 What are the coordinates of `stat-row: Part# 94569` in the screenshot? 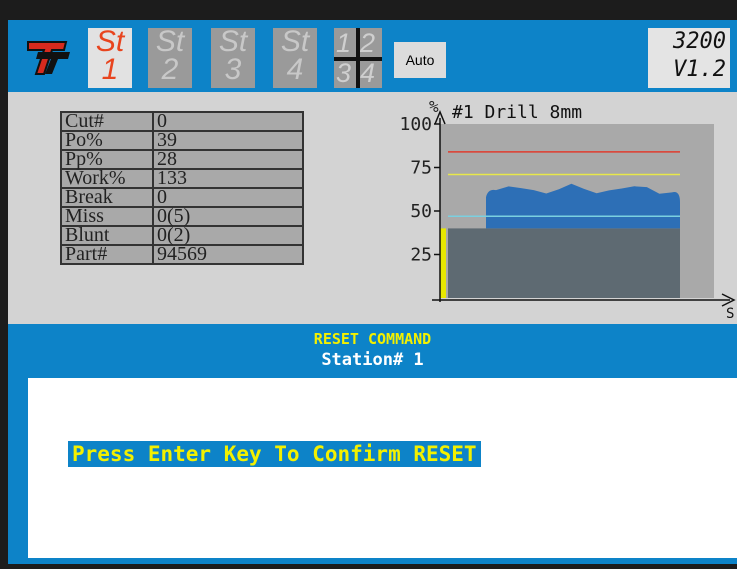 It's located at (182, 254).